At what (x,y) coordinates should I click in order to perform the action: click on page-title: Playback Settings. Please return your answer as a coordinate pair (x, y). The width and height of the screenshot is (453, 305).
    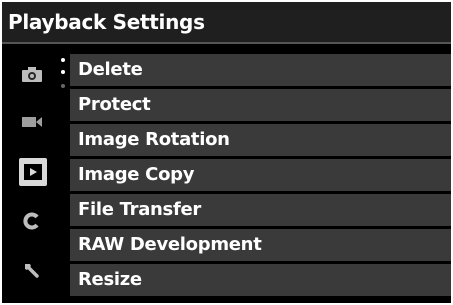
    Looking at the image, I should click on (106, 22).